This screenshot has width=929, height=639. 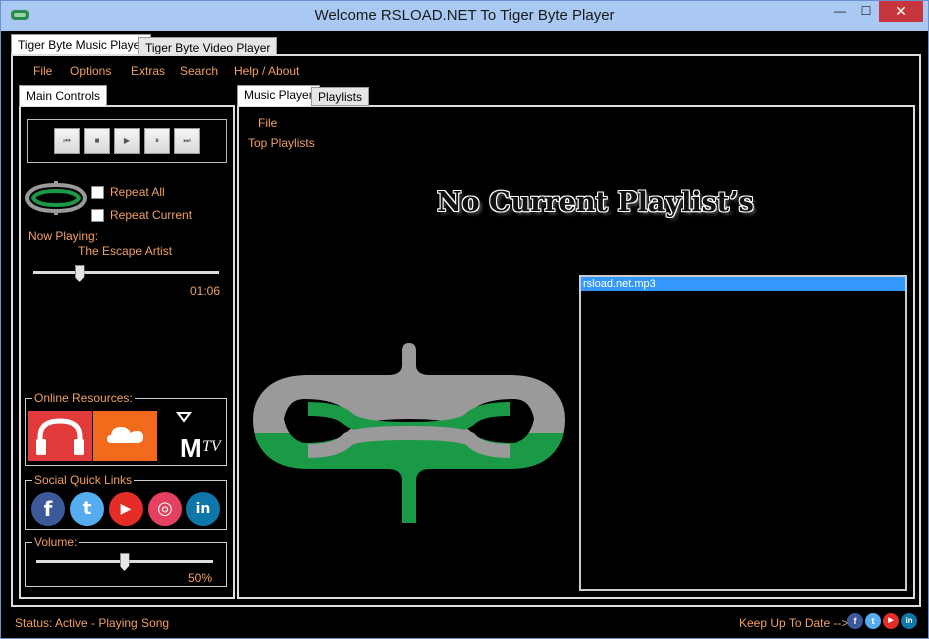 What do you see at coordinates (205, 291) in the screenshot?
I see `elapsed-time: 01:06` at bounding box center [205, 291].